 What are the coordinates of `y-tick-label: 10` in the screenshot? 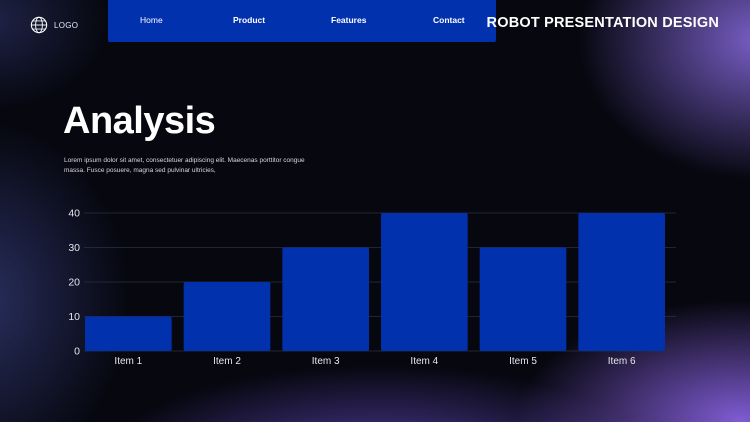 It's located at (74, 317).